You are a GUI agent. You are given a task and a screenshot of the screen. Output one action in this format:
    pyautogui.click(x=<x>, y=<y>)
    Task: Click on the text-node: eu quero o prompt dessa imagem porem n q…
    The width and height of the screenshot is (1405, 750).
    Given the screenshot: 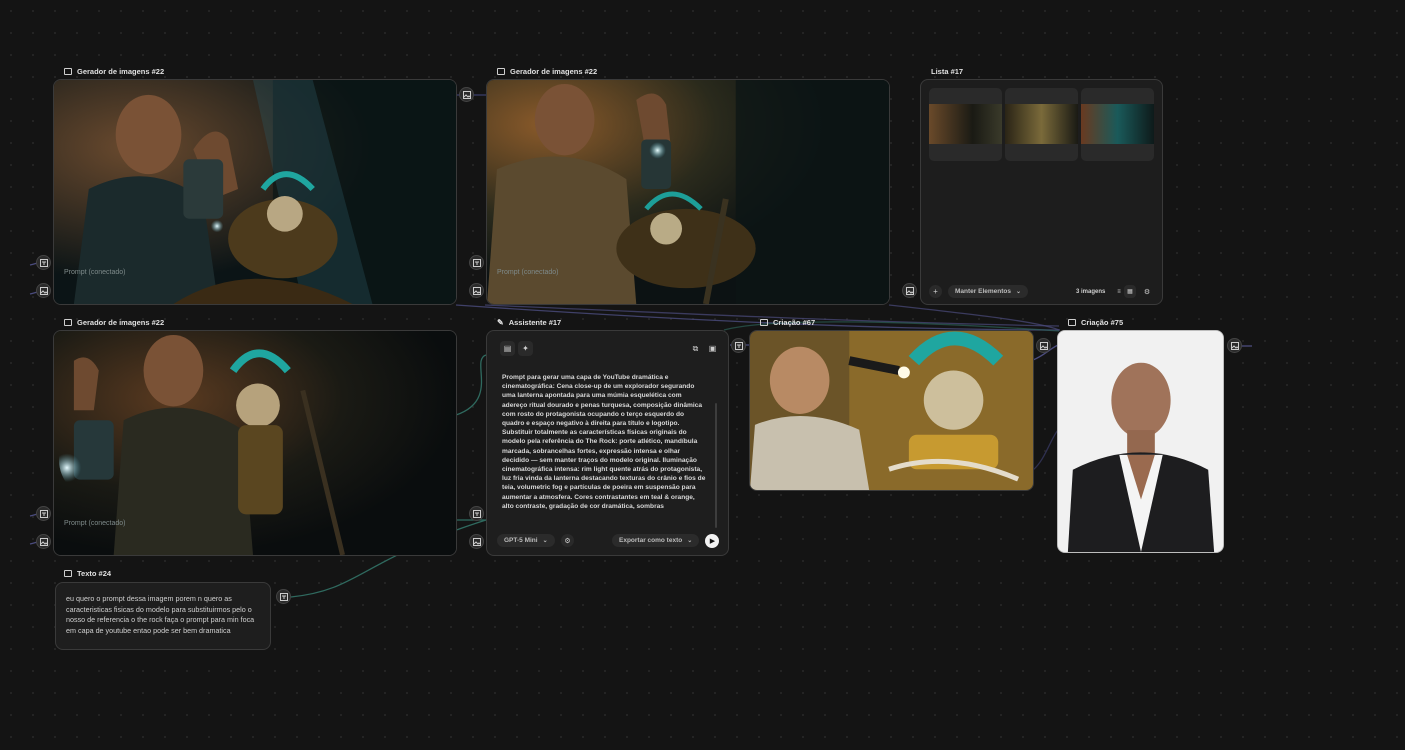 What is the action you would take?
    pyautogui.click(x=163, y=616)
    